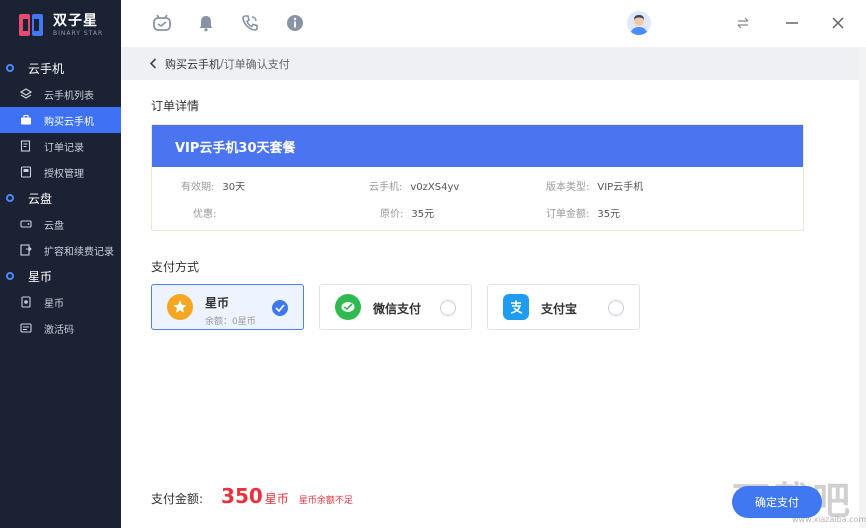 The image size is (866, 528). Describe the element at coordinates (276, 499) in the screenshot. I see `total-unit: 星币` at that location.